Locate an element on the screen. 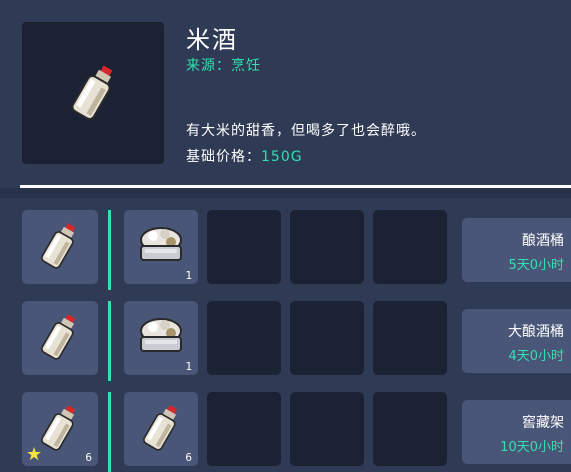 This screenshot has width=571, height=472. ingredient-slot: 6 is located at coordinates (161, 429).